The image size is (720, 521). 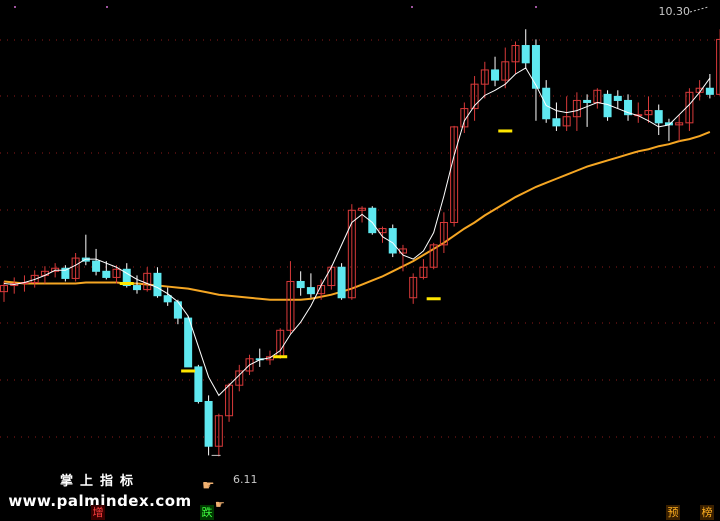 I want to click on watermark-title: 掌上指标, so click(x=99, y=481).